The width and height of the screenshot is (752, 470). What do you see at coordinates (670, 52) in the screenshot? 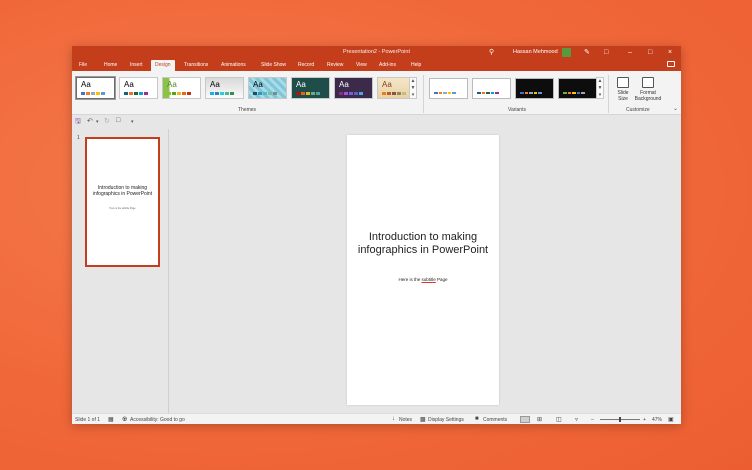
I see `close-icon: ×` at bounding box center [670, 52].